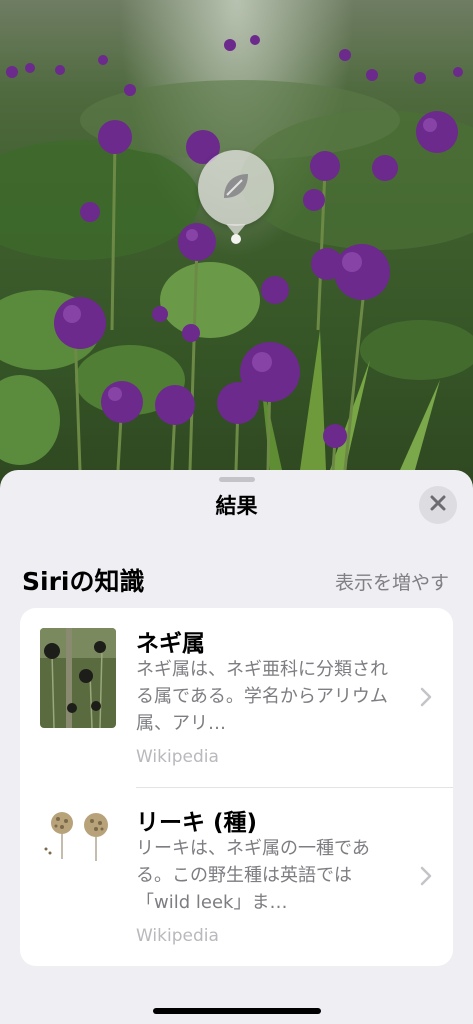 This screenshot has height=1024, width=473. What do you see at coordinates (236, 506) in the screenshot?
I see `sheet-title: 結果` at bounding box center [236, 506].